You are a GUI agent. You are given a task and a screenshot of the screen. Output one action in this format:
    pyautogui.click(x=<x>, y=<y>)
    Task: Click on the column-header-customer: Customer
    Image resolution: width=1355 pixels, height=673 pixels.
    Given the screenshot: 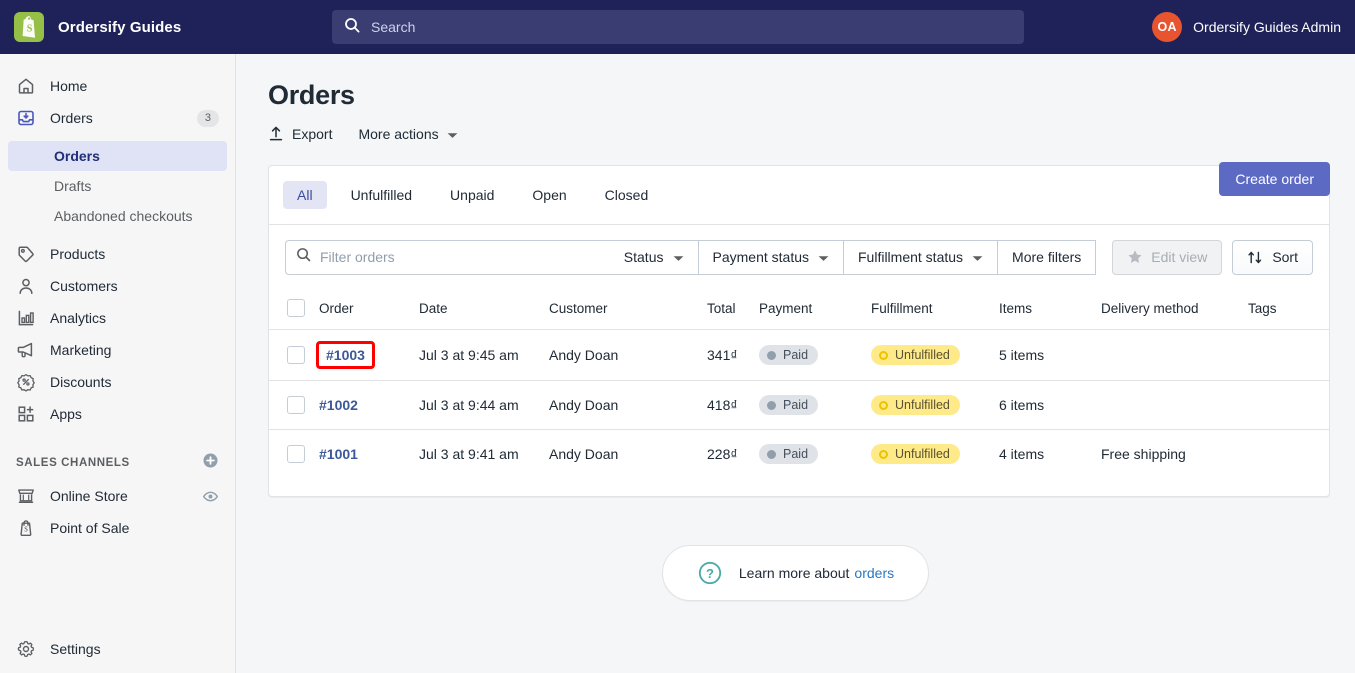 What is the action you would take?
    pyautogui.click(x=628, y=309)
    